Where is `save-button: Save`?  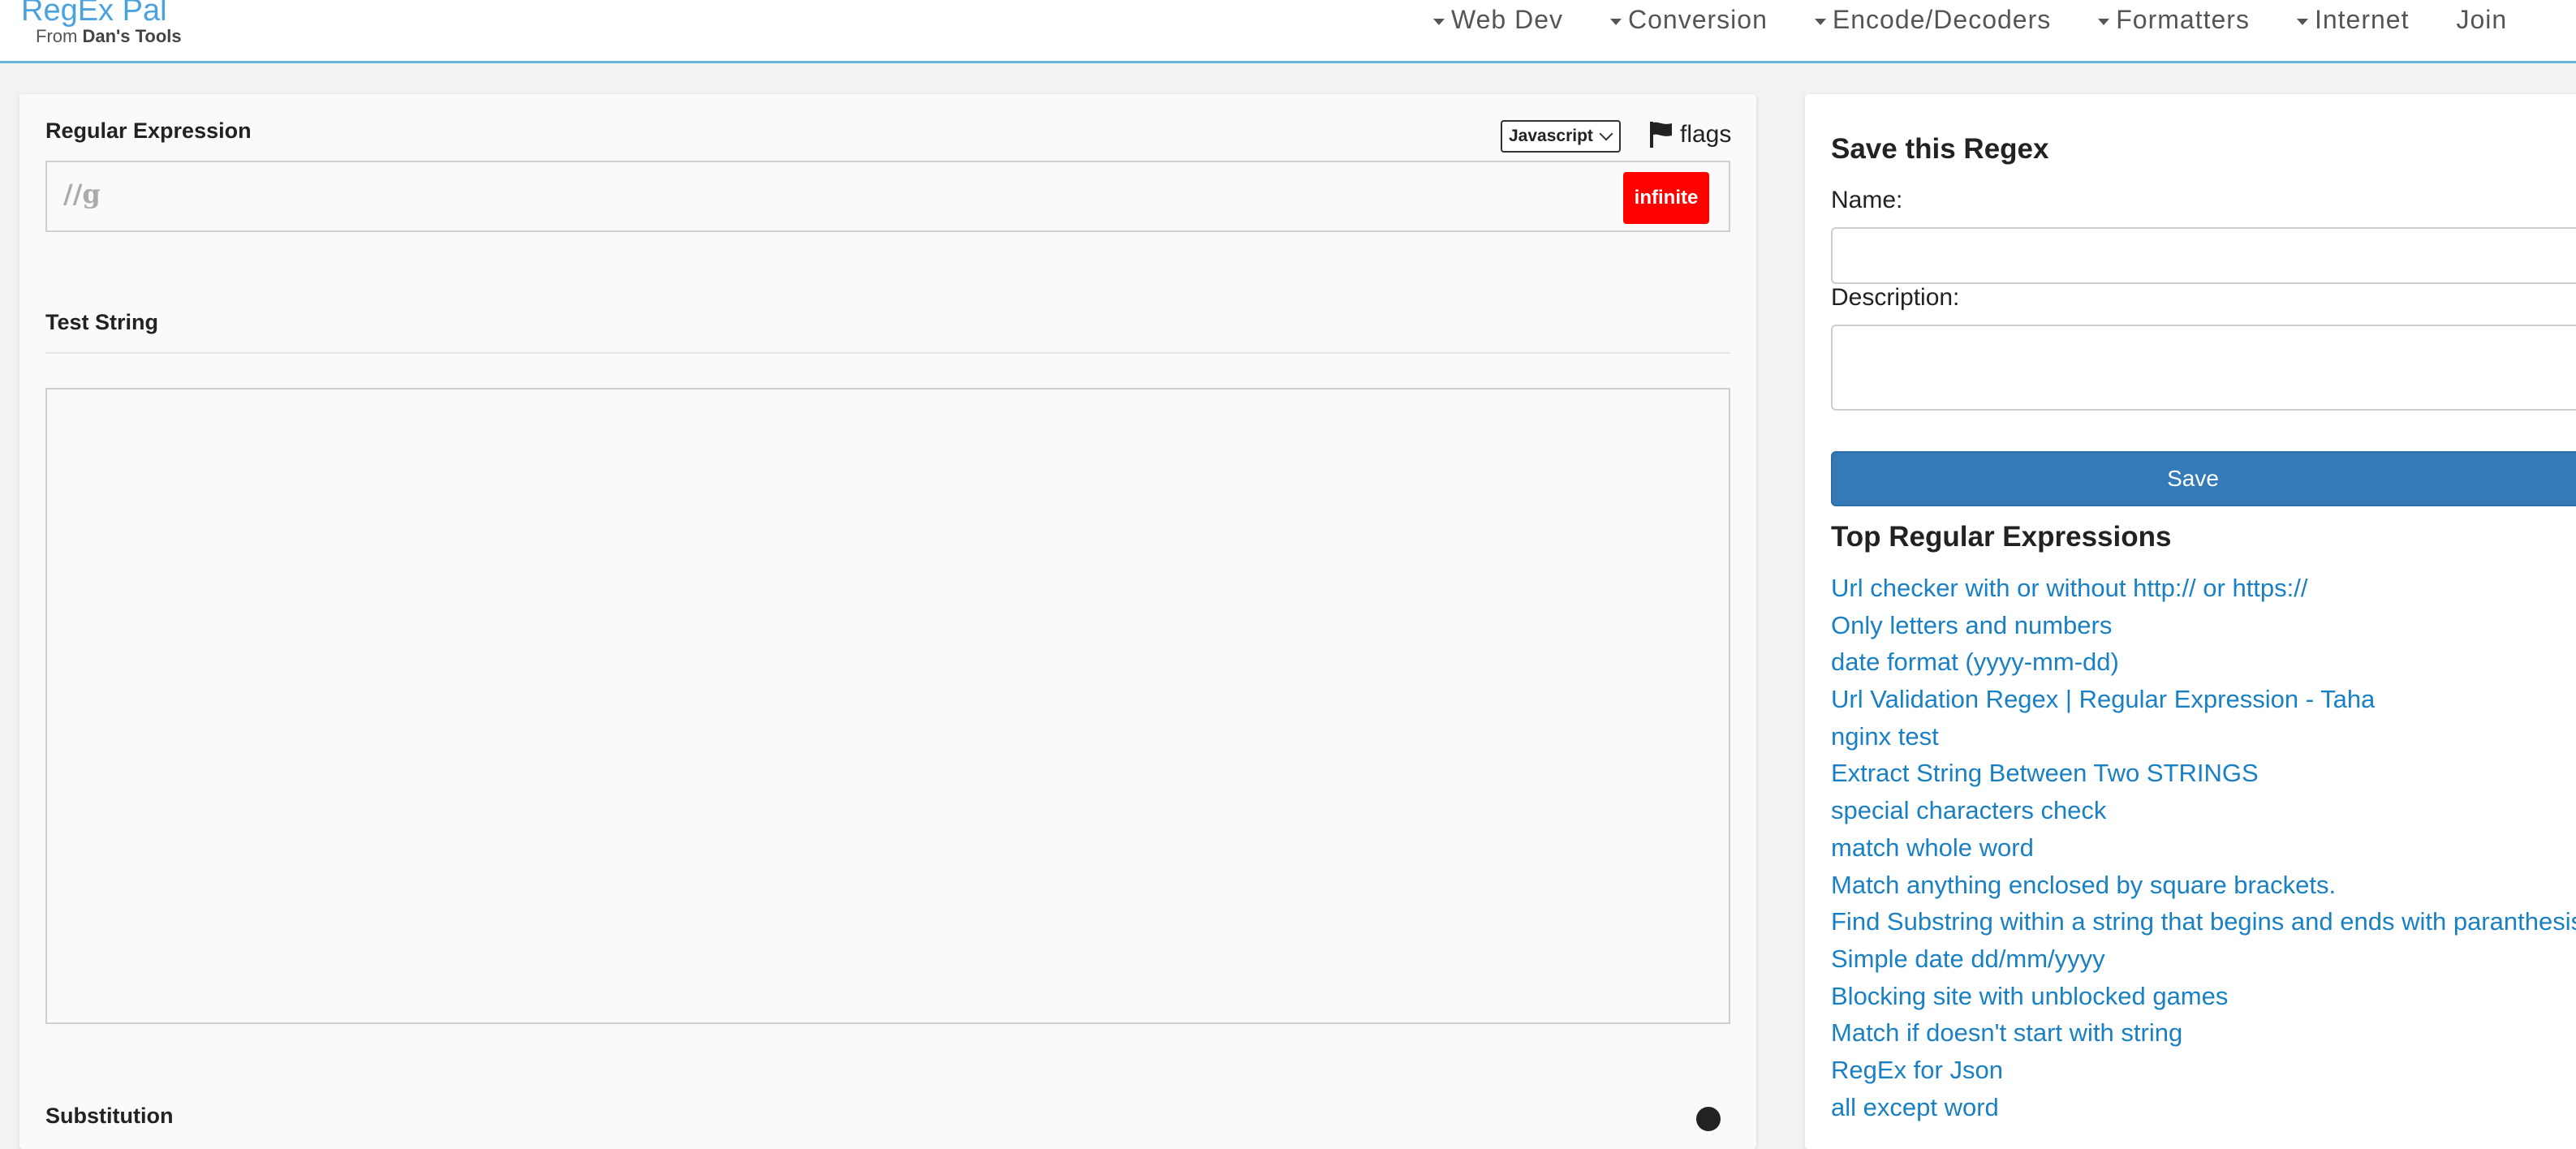
save-button: Save is located at coordinates (2203, 478).